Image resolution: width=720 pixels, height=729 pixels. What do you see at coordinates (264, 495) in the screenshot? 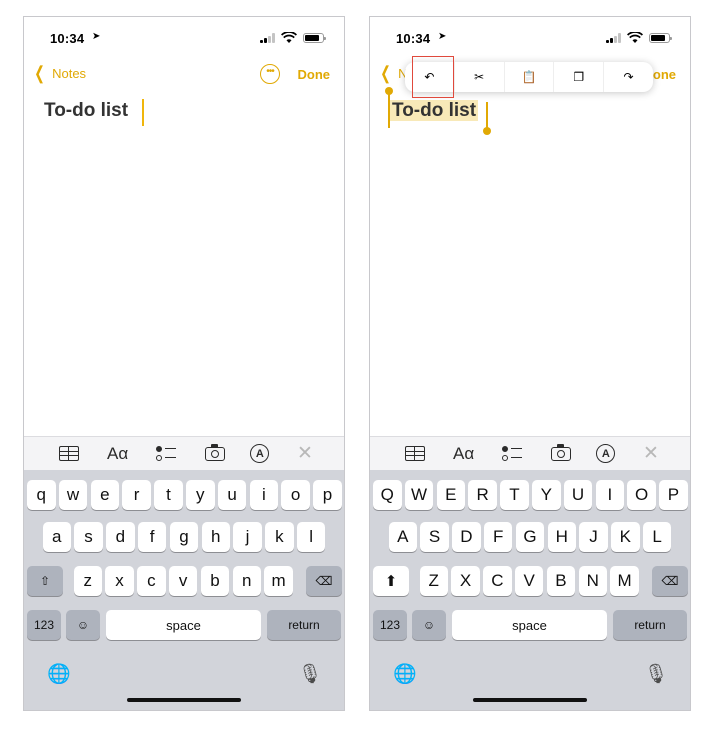
I see `key-i: i` at bounding box center [264, 495].